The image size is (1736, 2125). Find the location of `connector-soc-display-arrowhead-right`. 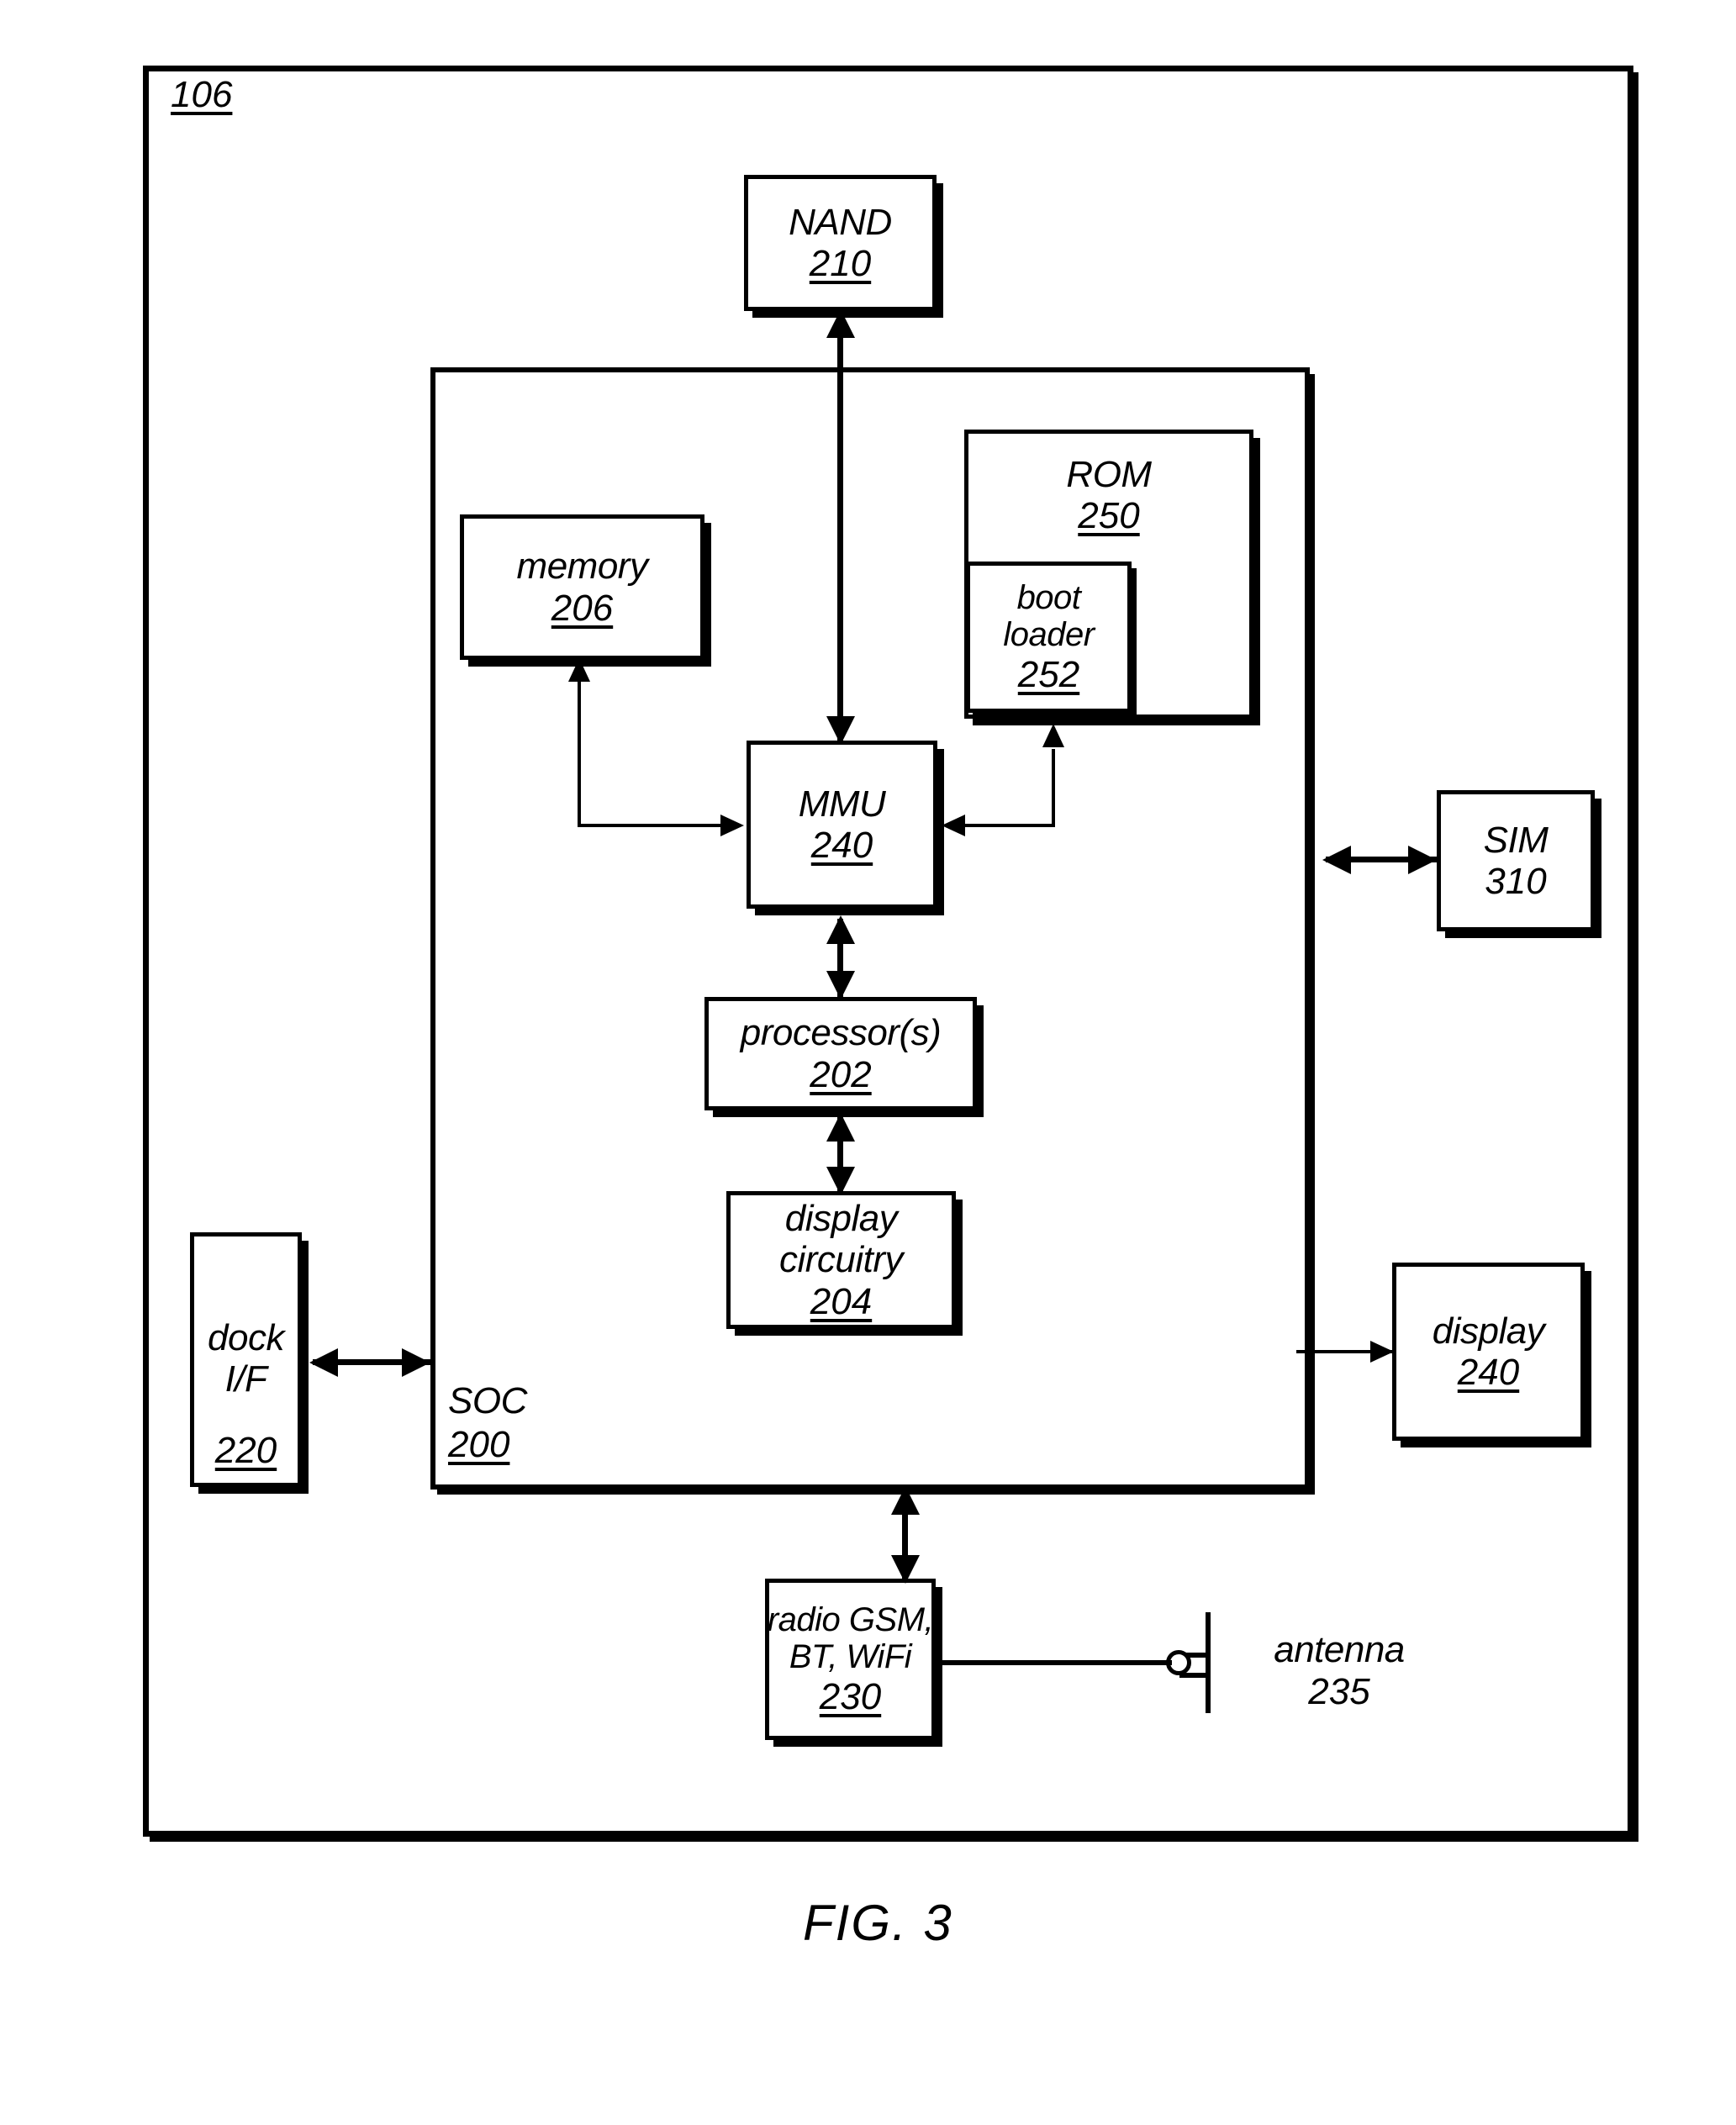

connector-soc-display-arrowhead-right is located at coordinates (1382, 1352).